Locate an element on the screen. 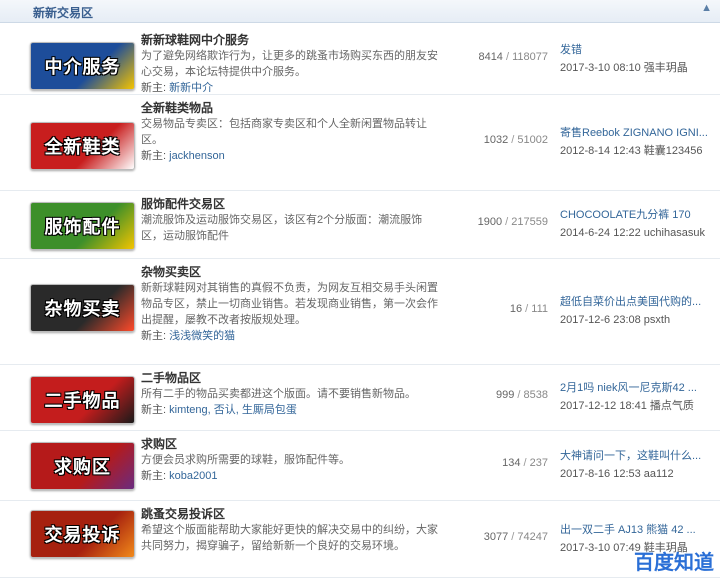  thread-count: 3077 is located at coordinates (496, 536).